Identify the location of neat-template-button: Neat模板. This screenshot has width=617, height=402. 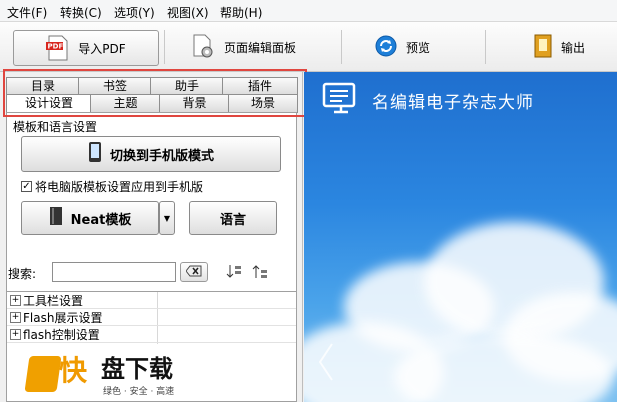
(90, 218).